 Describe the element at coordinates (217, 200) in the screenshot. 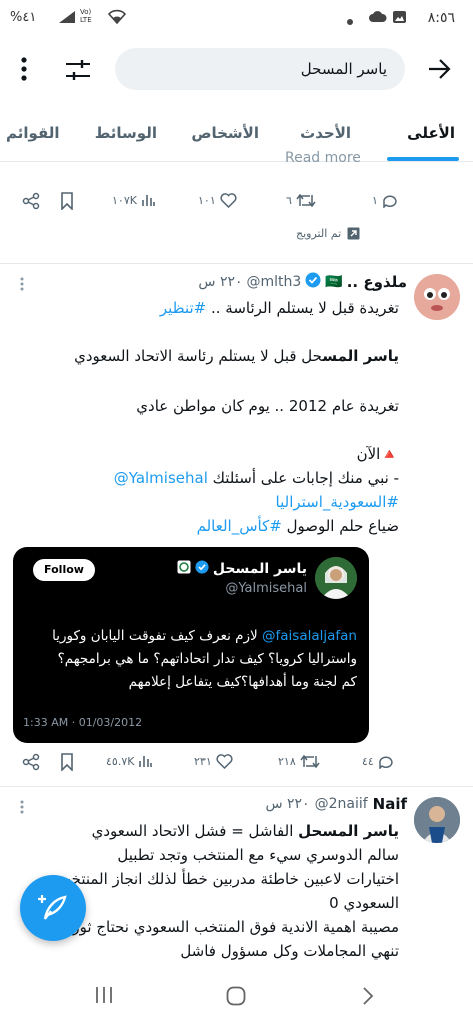

I see `like-button: ١٠١` at that location.